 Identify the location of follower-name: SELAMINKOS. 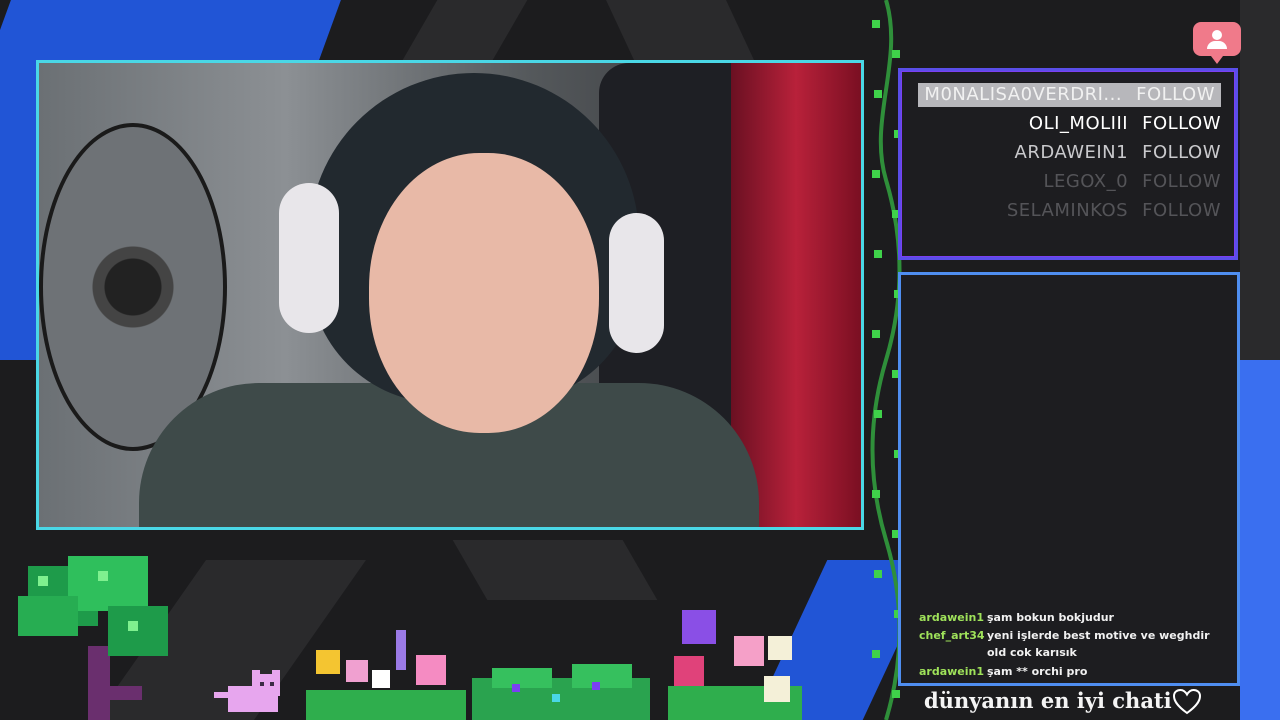
(1067, 210).